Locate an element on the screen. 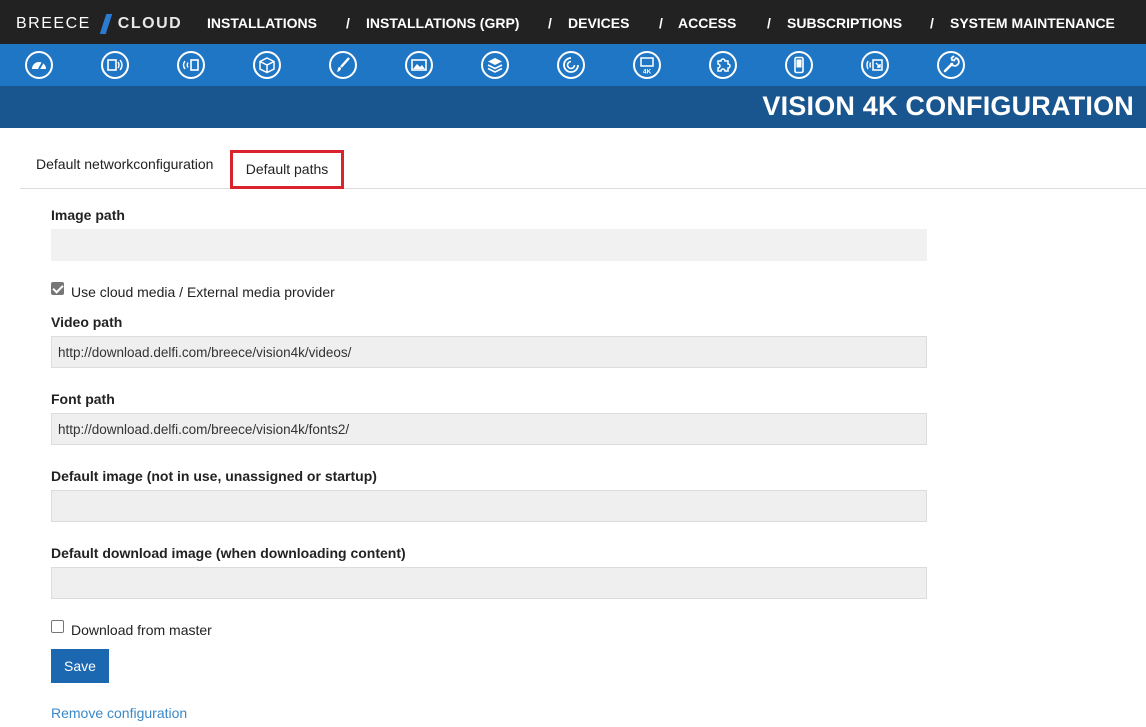  image-path-input is located at coordinates (489, 245).